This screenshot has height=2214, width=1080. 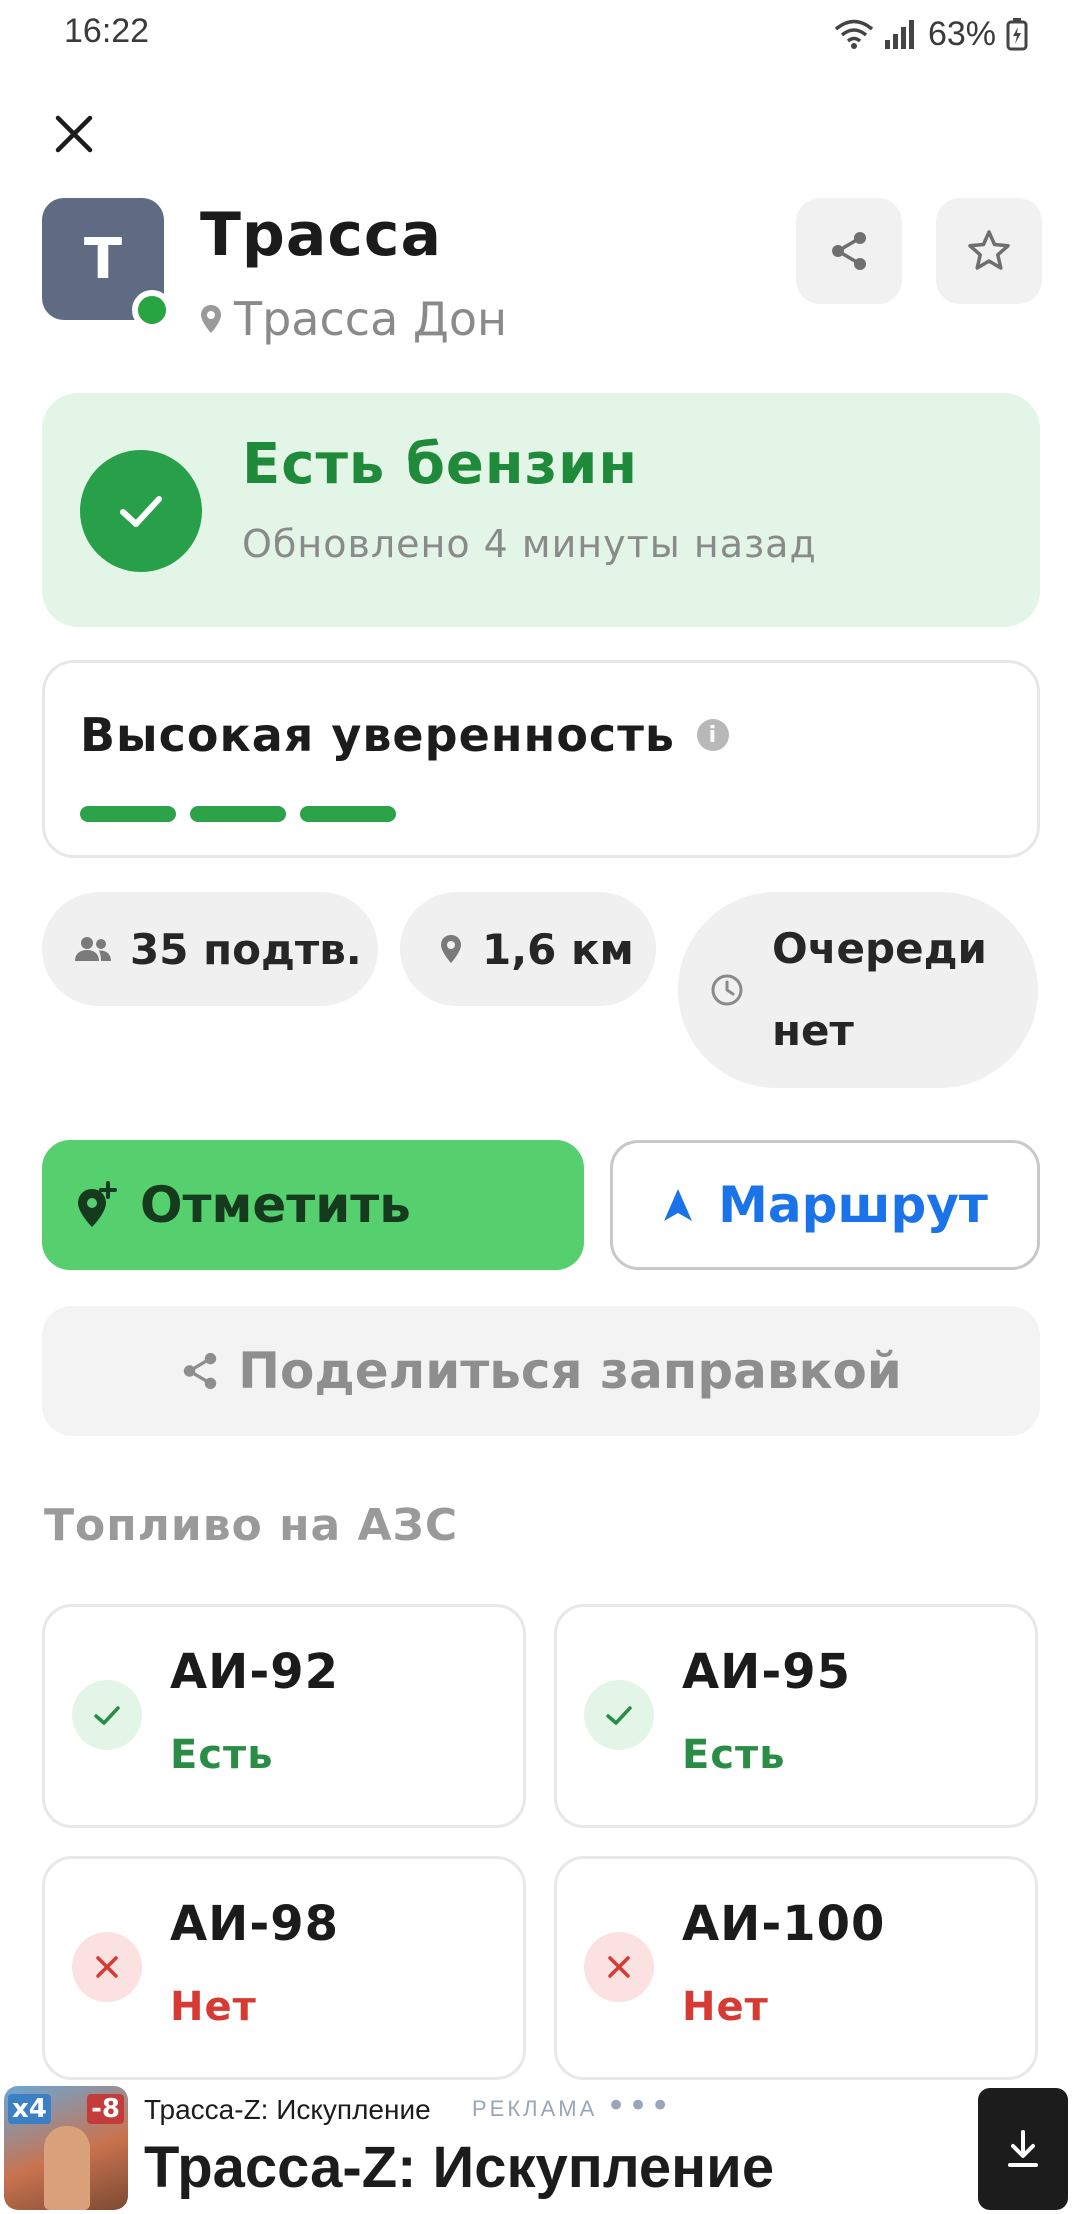 What do you see at coordinates (1017, 34) in the screenshot?
I see `battery-icon` at bounding box center [1017, 34].